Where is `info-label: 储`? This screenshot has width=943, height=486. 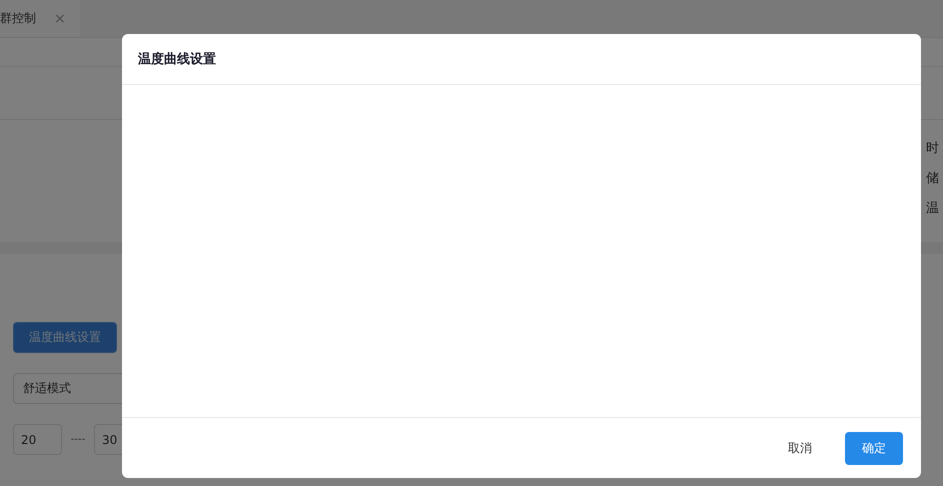 info-label: 储 is located at coordinates (932, 179).